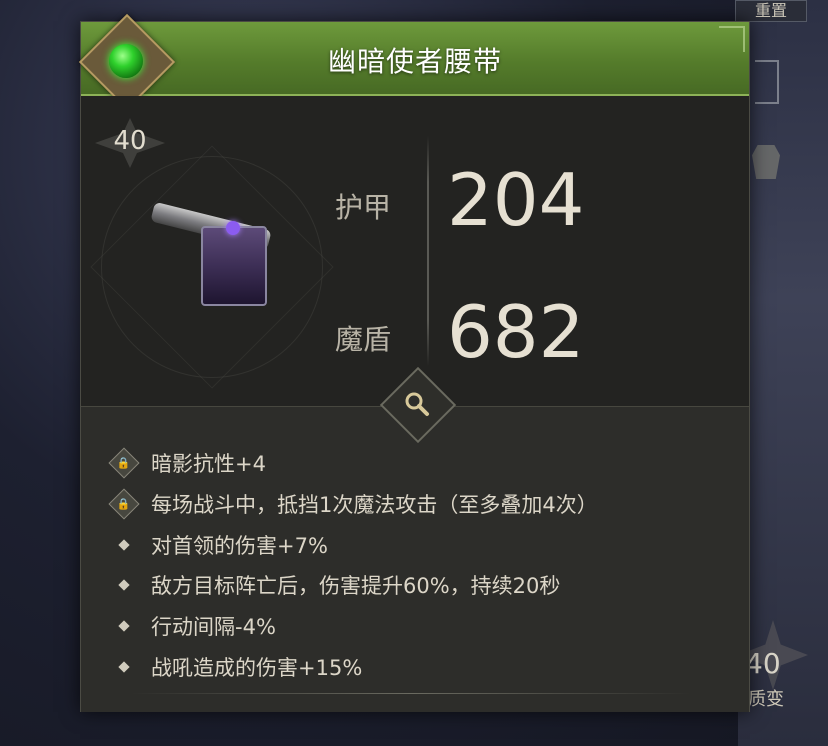 This screenshot has width=828, height=746. I want to click on affix-text: 暗影抗性+4, so click(208, 464).